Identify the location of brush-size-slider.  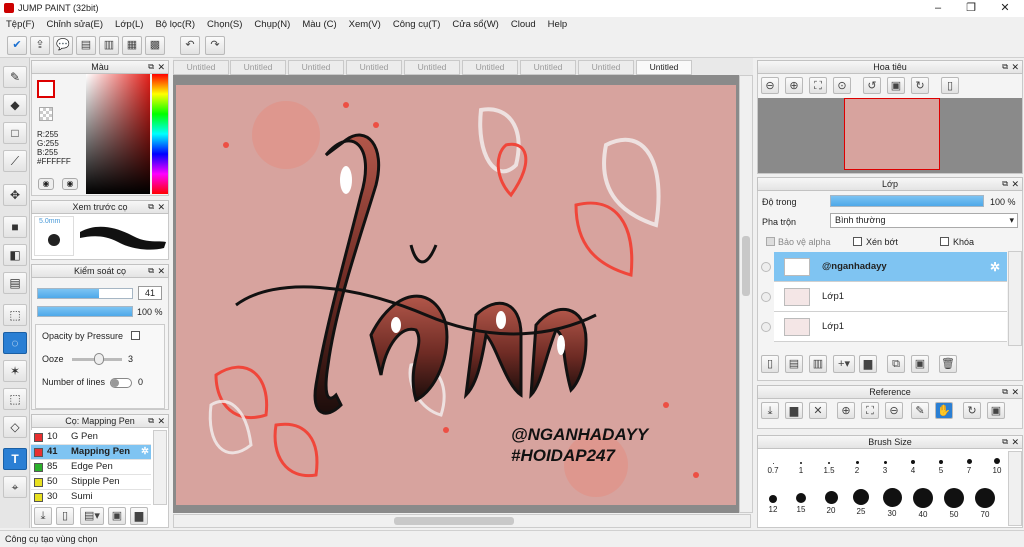
(85, 293).